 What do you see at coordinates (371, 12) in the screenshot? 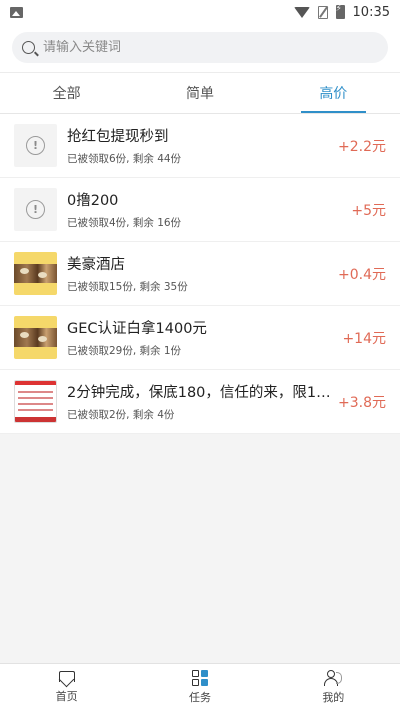
I see `status-time: 10:35` at bounding box center [371, 12].